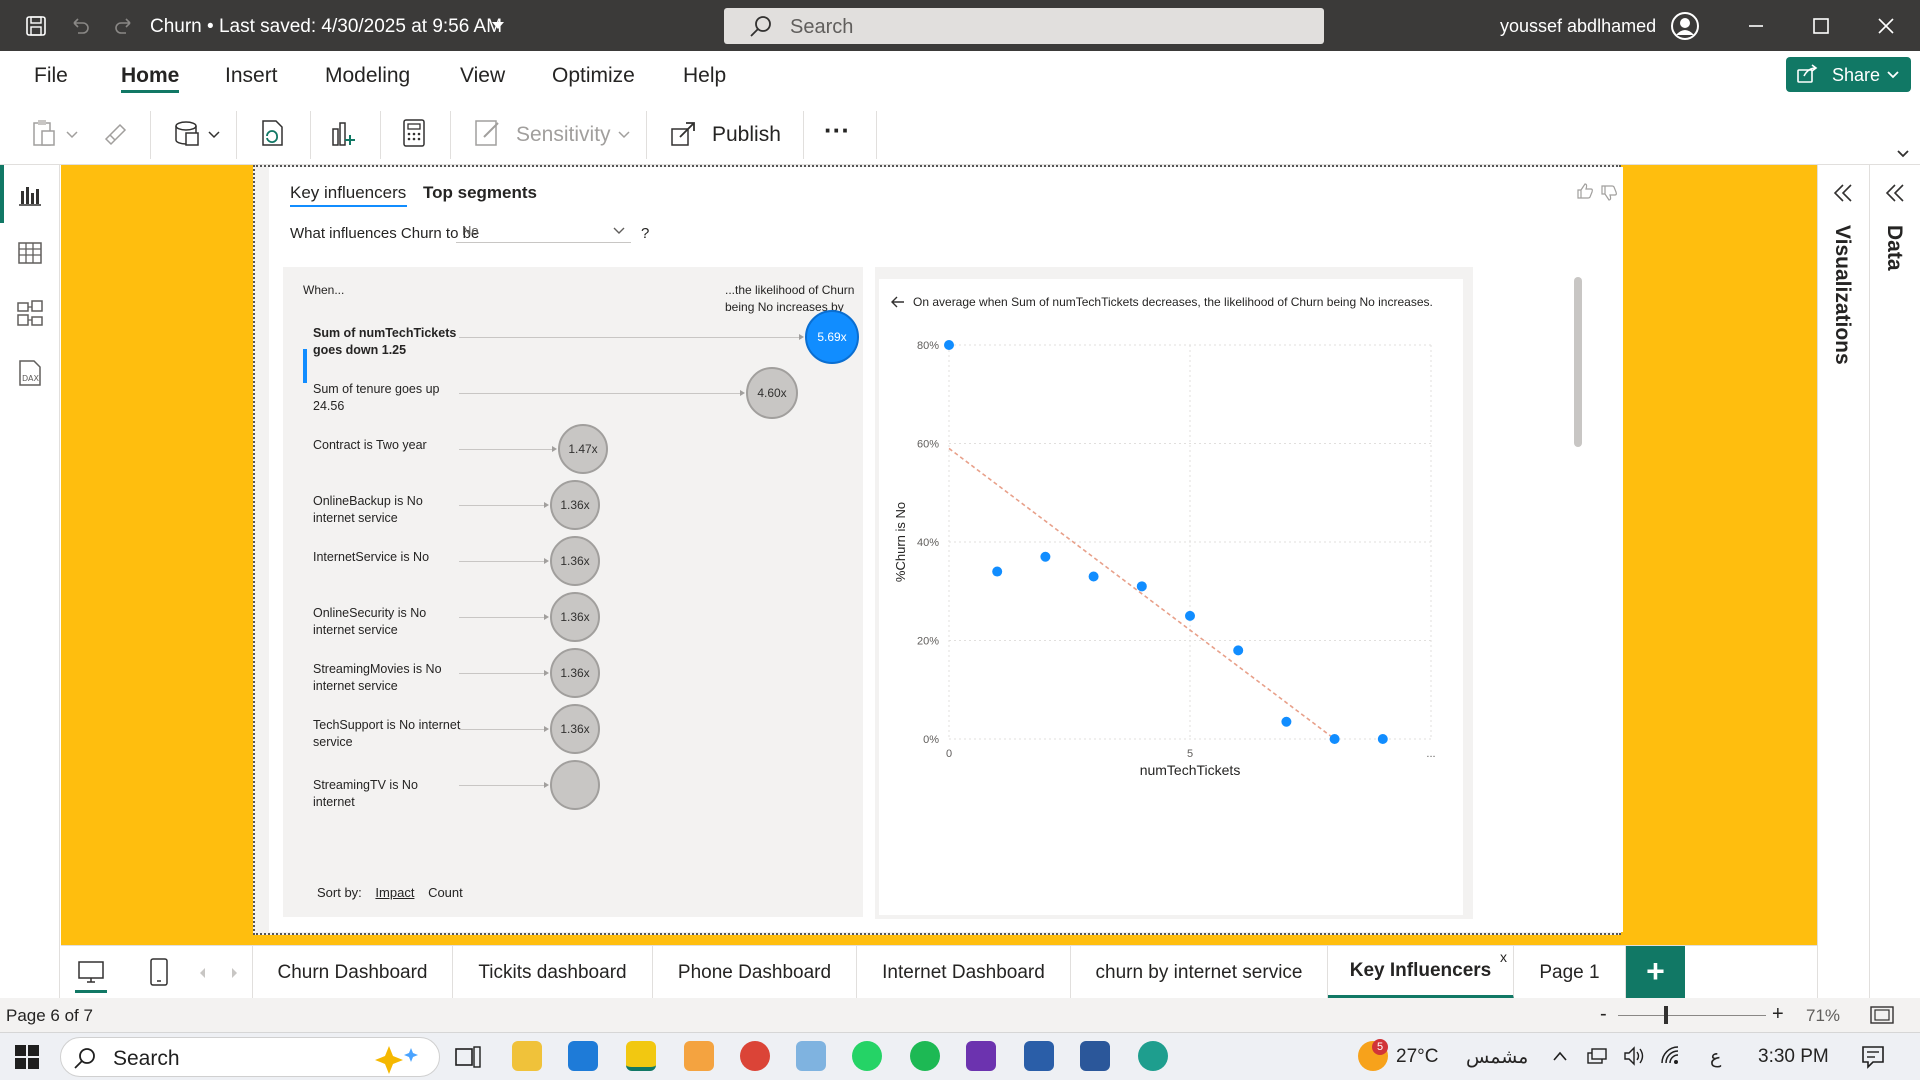 The width and height of the screenshot is (1920, 1080). What do you see at coordinates (1421, 972) in the screenshot?
I see `tab-key-influencers: Key Influencers x` at bounding box center [1421, 972].